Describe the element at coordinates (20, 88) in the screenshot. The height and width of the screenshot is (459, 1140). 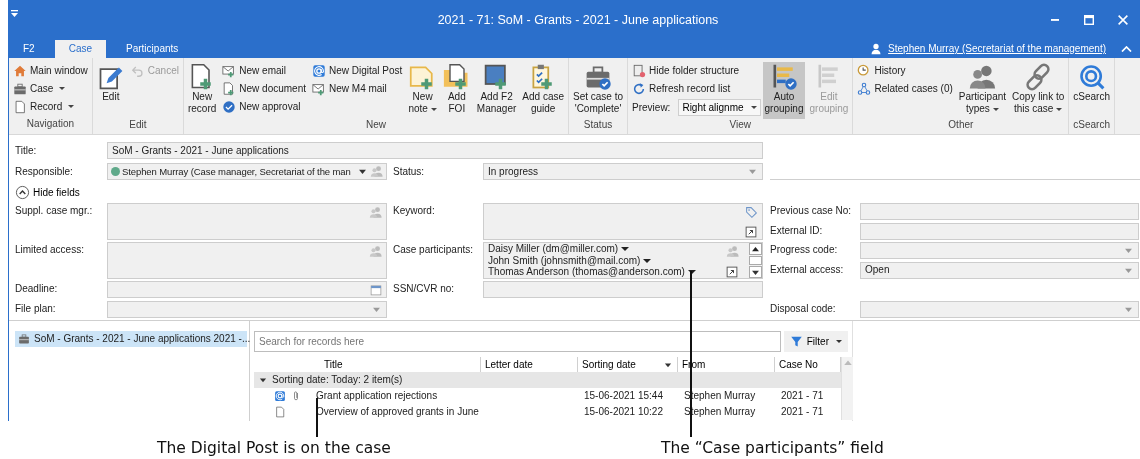
I see `briefcase-icon` at that location.